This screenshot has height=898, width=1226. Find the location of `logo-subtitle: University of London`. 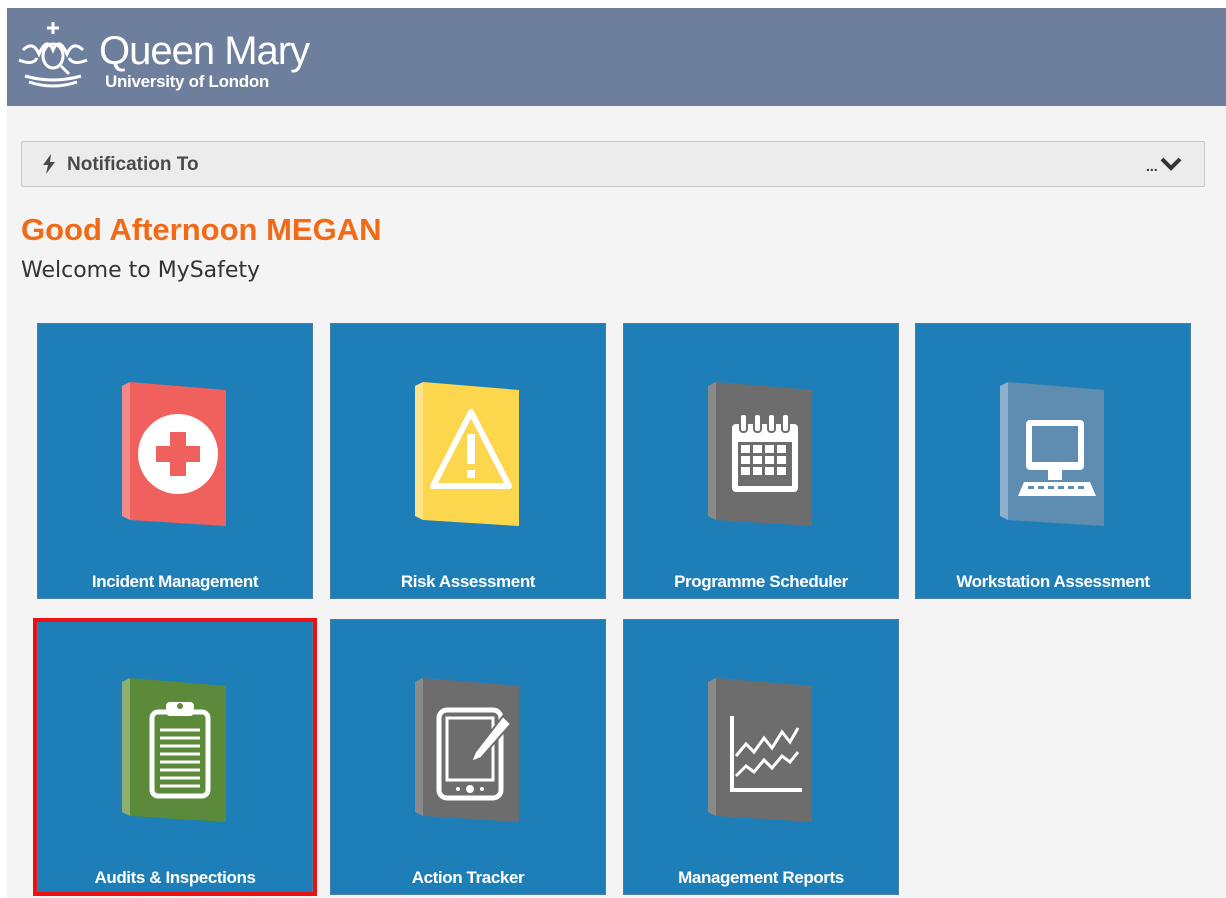

logo-subtitle: University of London is located at coordinates (187, 81).